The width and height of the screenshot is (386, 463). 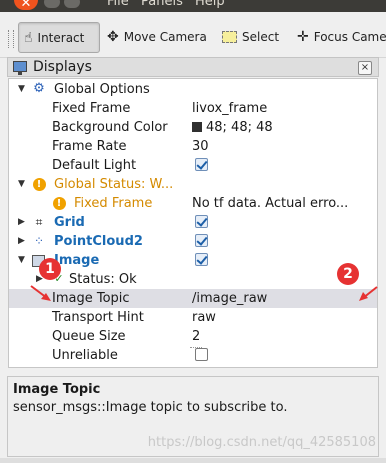 What do you see at coordinates (261, 442) in the screenshot?
I see `watermark-text: https://blog.csdn.net/qq_42585108` at bounding box center [261, 442].